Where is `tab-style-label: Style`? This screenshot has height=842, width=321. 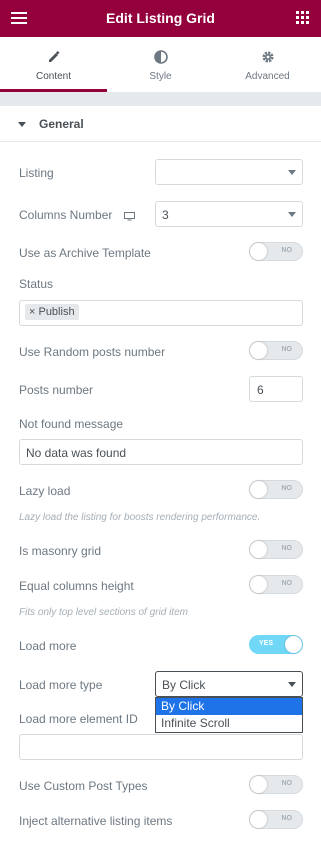
tab-style-label: Style is located at coordinates (160, 76).